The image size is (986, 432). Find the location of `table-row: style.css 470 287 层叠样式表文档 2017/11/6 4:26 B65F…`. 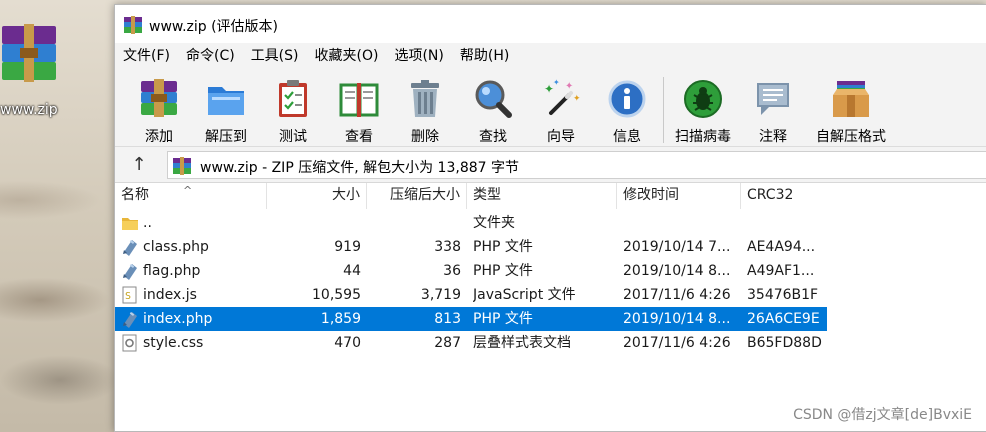

table-row: style.css 470 287 层叠样式表文档 2017/11/6 4:26 B65F… is located at coordinates (471, 343).